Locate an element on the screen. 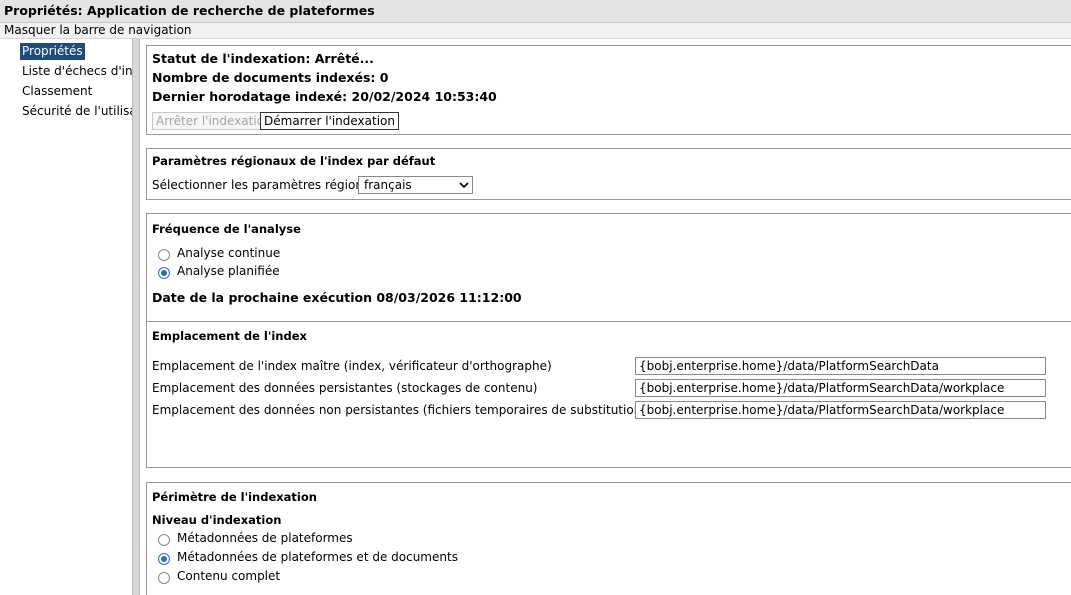 This screenshot has height=595, width=1071. radio-continuous-scan is located at coordinates (164, 255).